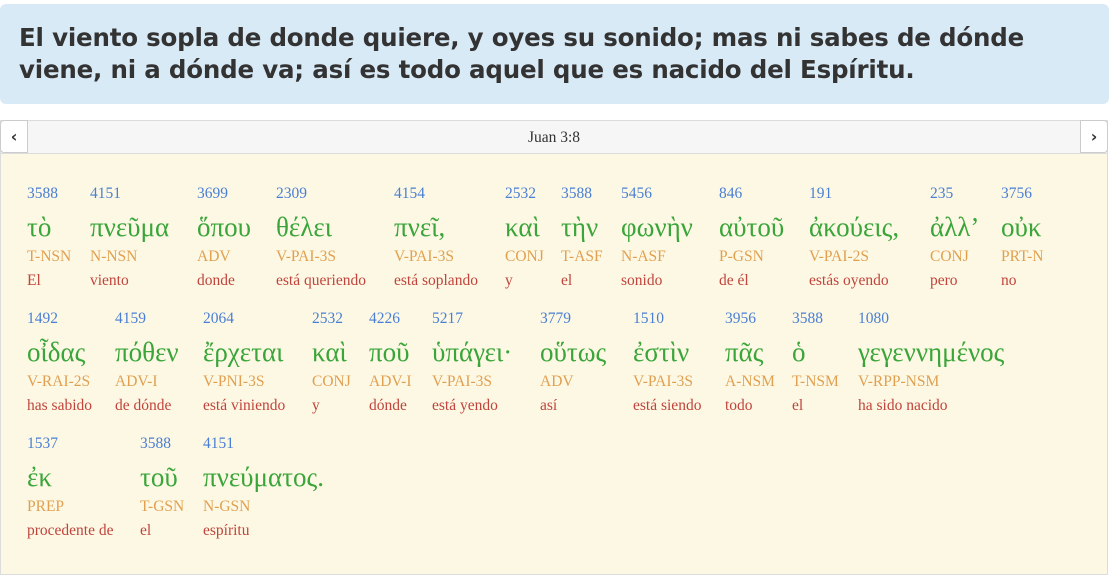 The image size is (1117, 575). Describe the element at coordinates (820, 194) in the screenshot. I see `strongs-number: 191` at that location.